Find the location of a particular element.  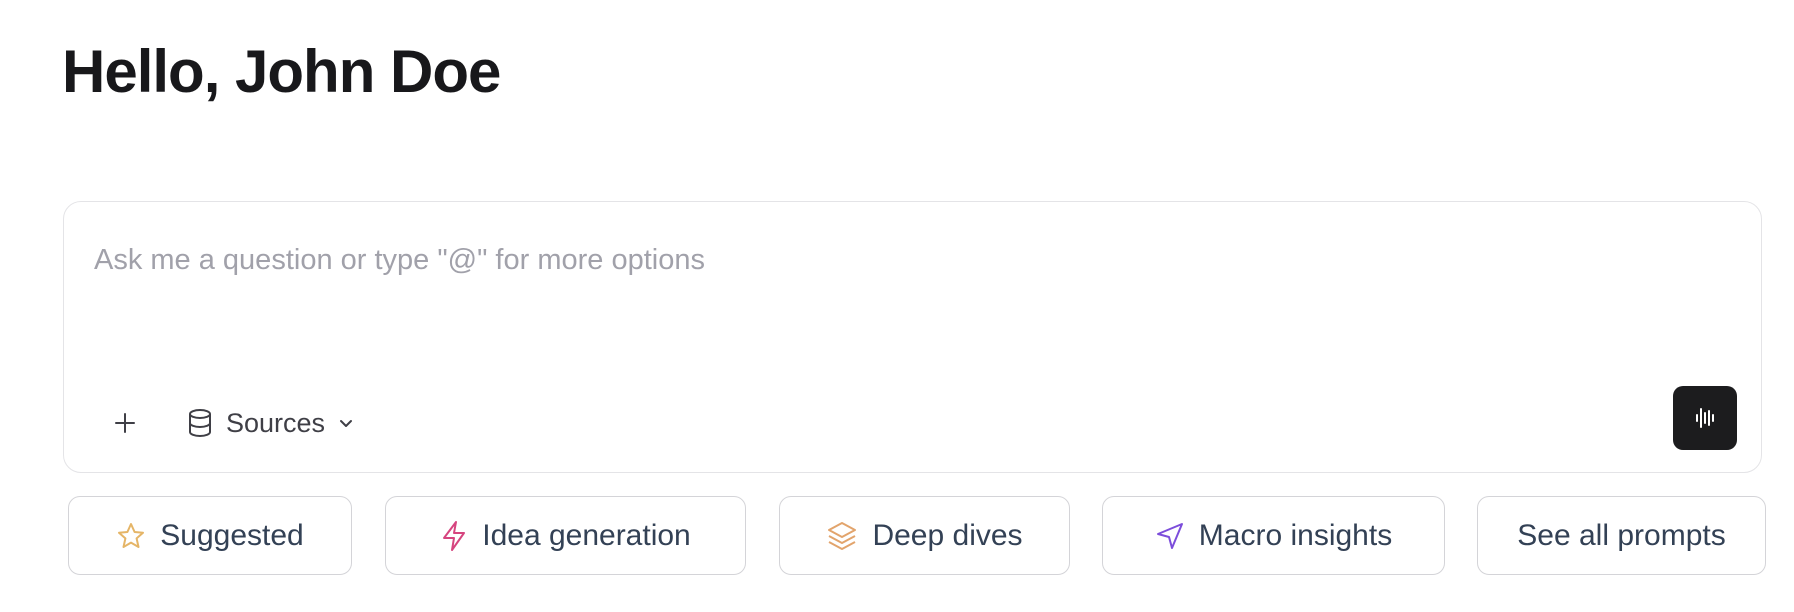

voice-input-button is located at coordinates (1705, 418).